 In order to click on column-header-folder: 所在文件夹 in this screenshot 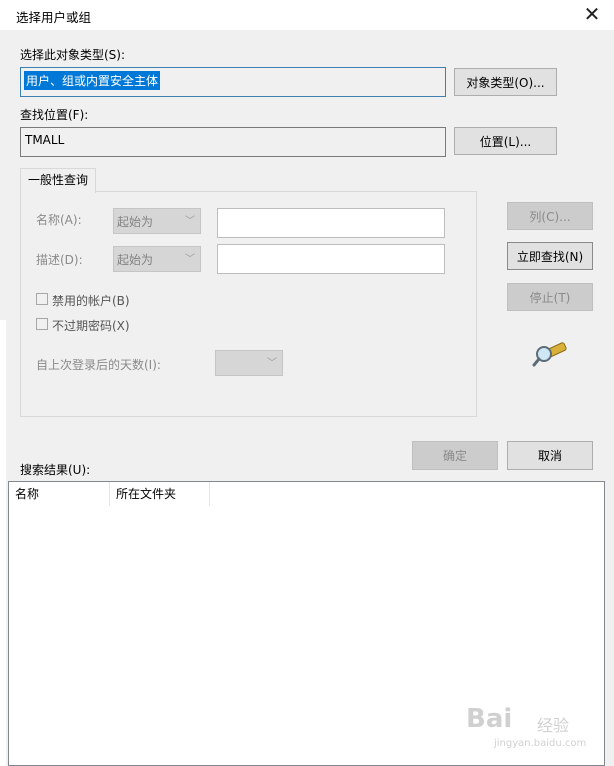, I will do `click(160, 494)`.